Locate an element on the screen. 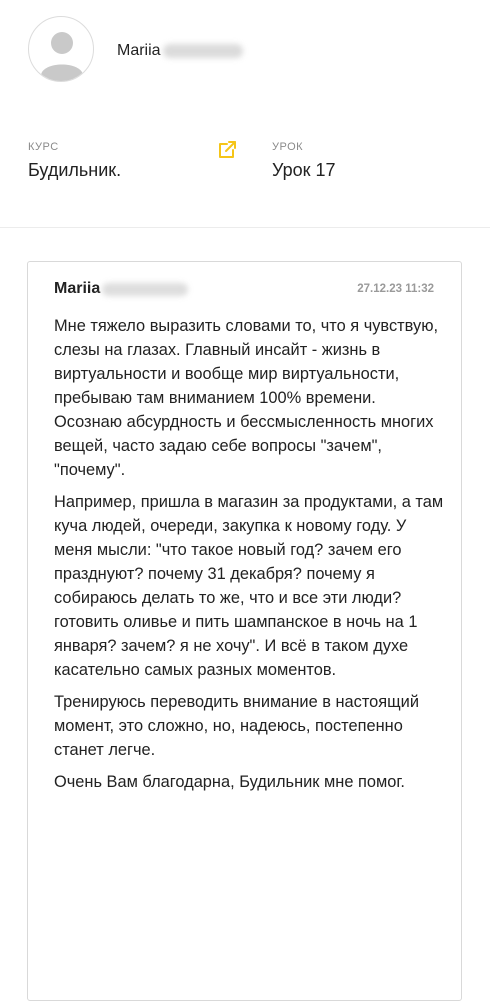 The height and width of the screenshot is (1001, 490). user-name: Mariia is located at coordinates (180, 51).